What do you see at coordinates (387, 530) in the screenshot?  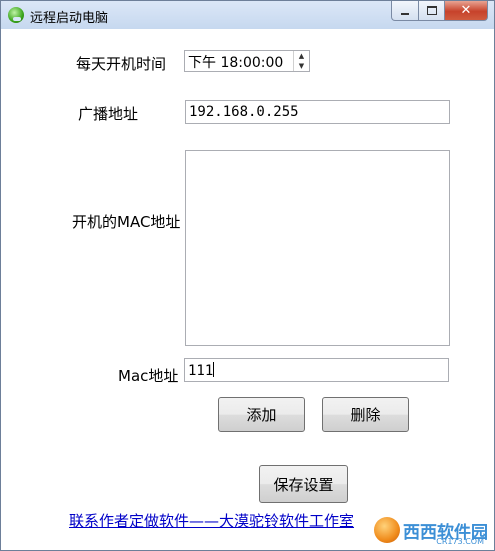 I see `watermark-logo-icon` at bounding box center [387, 530].